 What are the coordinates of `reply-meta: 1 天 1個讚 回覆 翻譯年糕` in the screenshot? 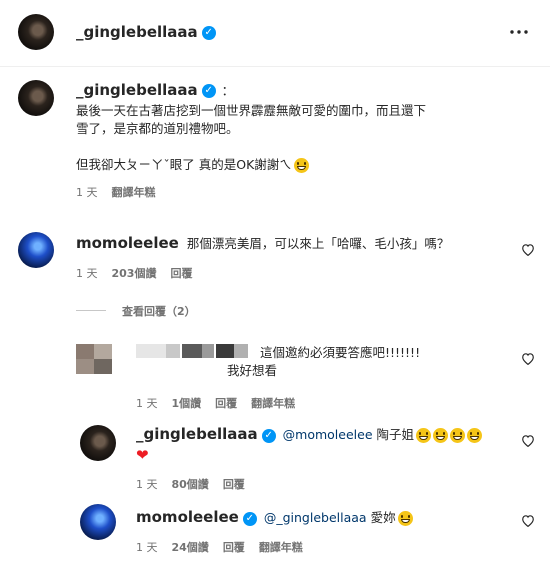 It's located at (222, 403).